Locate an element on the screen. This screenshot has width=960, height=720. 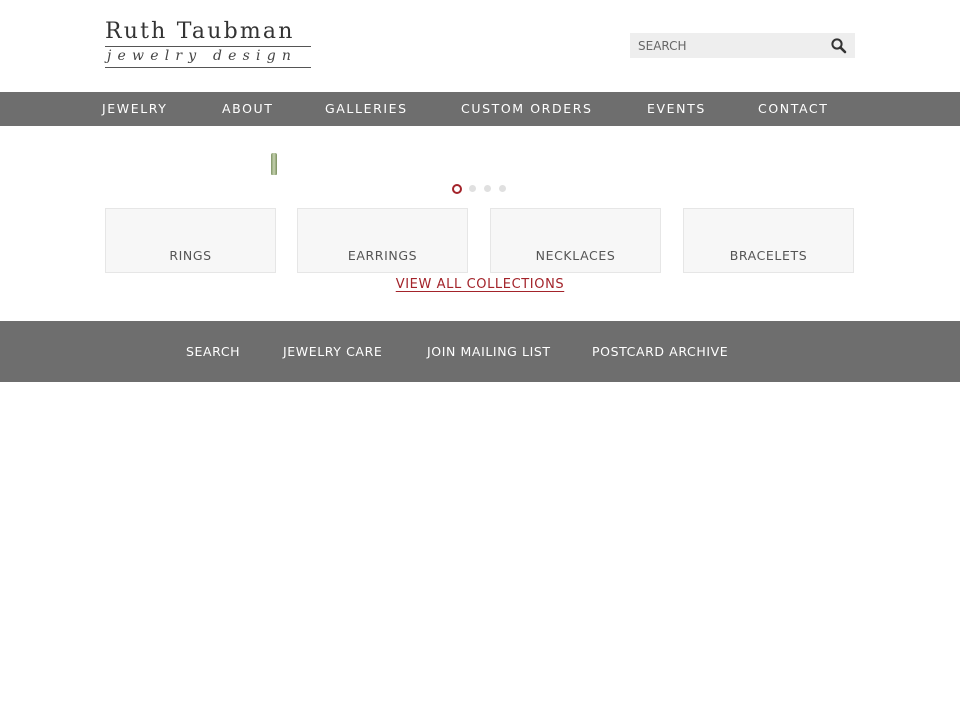
nav-item-contact: CONTACT is located at coordinates (793, 109).